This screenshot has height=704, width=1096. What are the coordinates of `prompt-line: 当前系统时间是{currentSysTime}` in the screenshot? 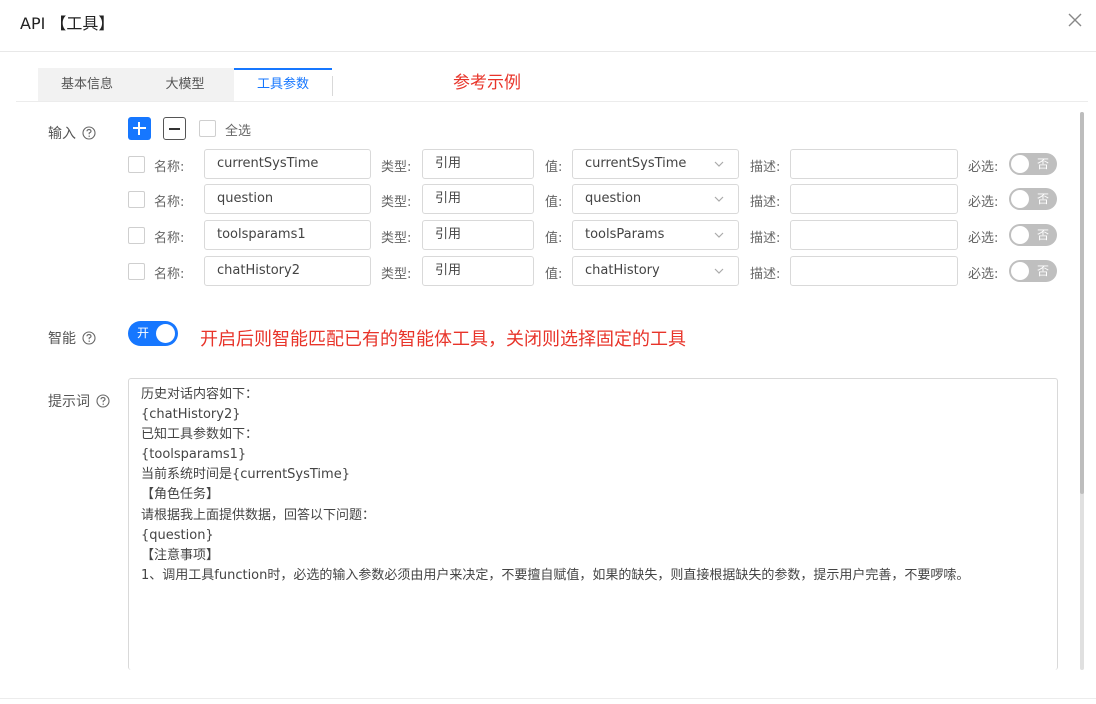 It's located at (245, 475).